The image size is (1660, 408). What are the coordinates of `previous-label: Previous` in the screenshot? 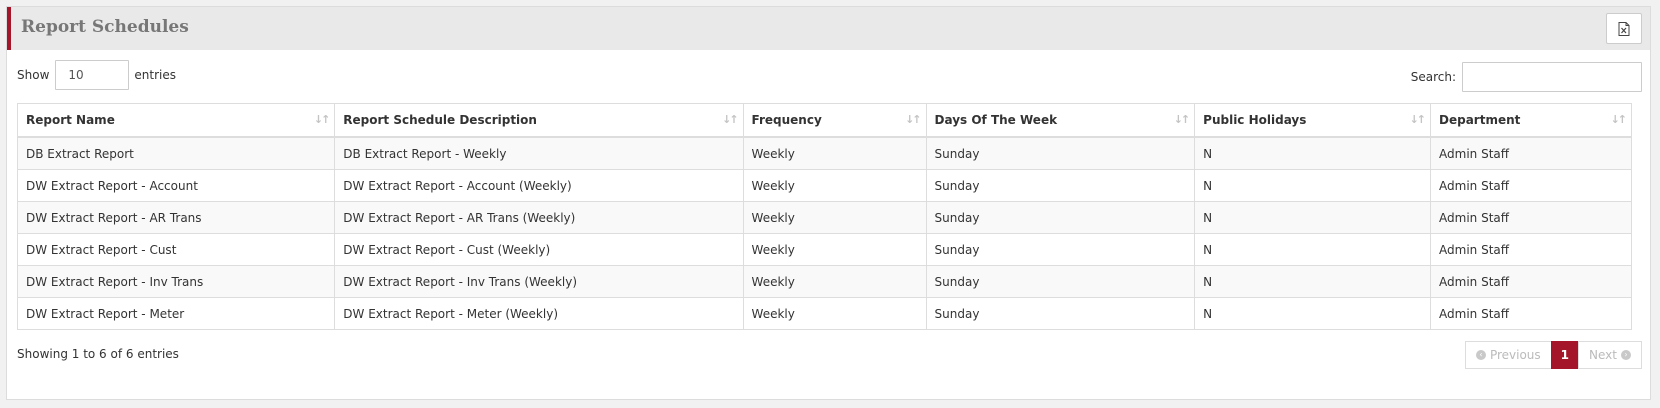 It's located at (1515, 355).